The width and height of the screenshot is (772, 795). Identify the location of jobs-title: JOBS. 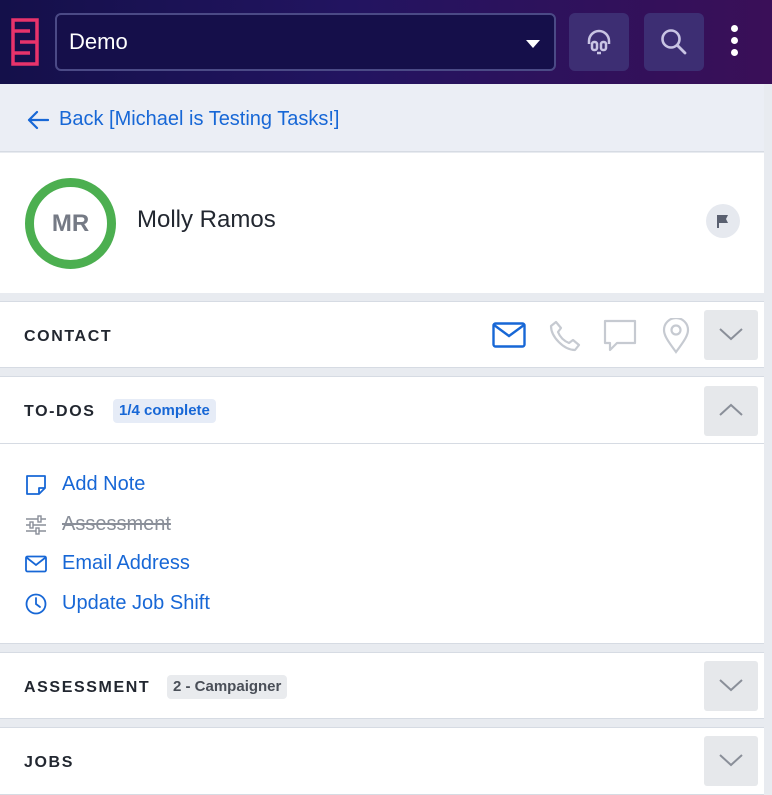
(49, 762).